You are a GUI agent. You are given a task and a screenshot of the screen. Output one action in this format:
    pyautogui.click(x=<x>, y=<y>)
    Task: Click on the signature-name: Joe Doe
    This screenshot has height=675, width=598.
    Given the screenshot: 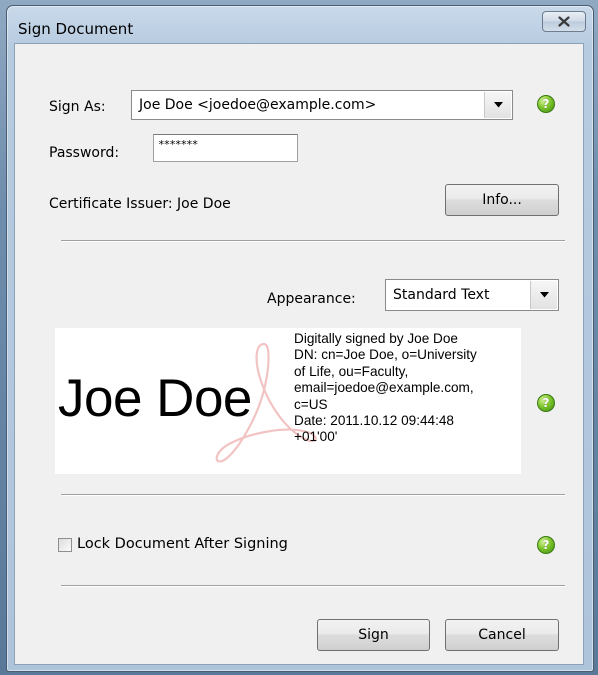 What is the action you would take?
    pyautogui.click(x=155, y=398)
    